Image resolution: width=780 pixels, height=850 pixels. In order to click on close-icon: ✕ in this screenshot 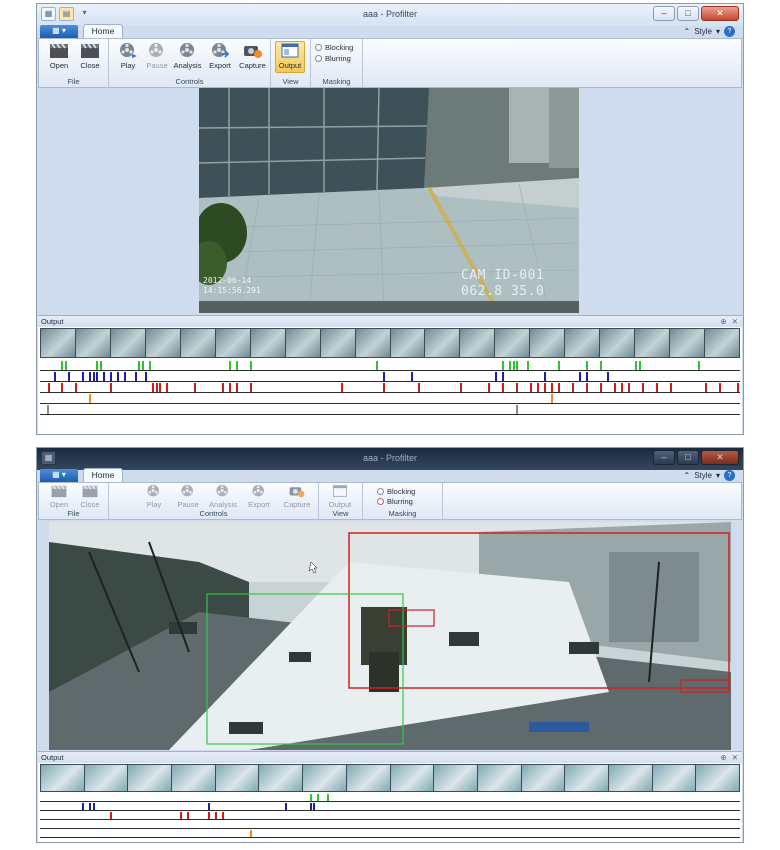, I will do `click(735, 757)`.